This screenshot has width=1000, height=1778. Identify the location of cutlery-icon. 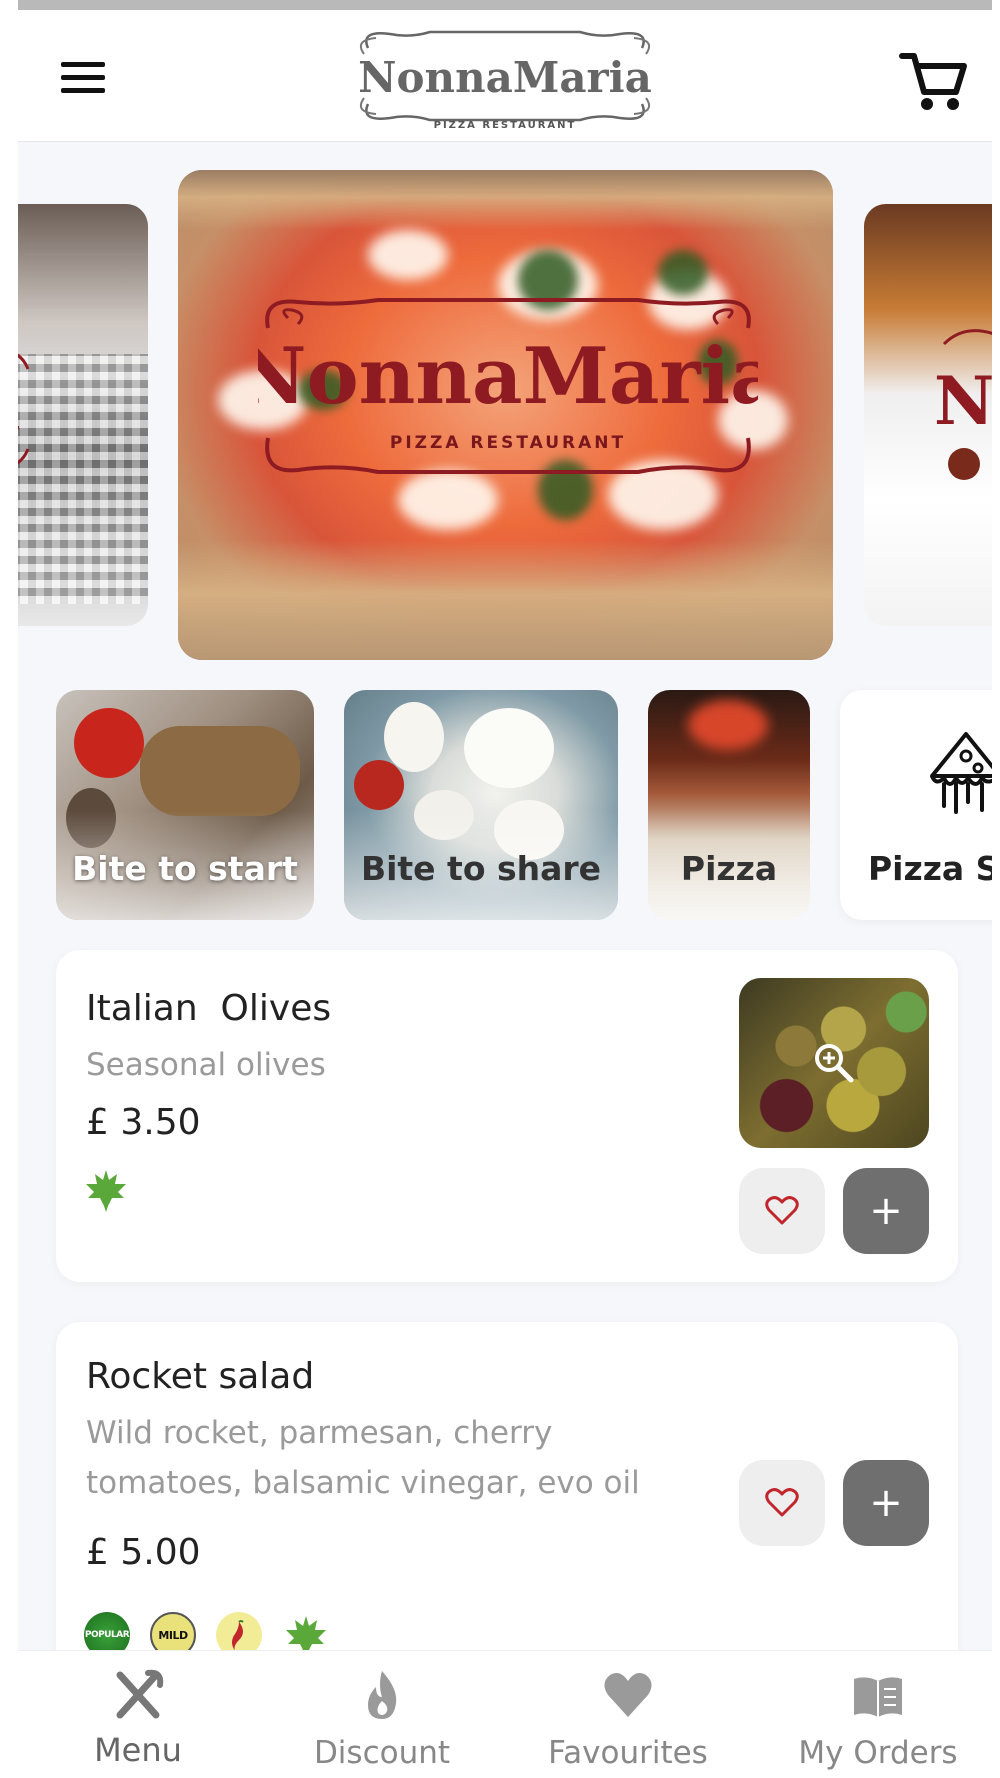
(140, 1694).